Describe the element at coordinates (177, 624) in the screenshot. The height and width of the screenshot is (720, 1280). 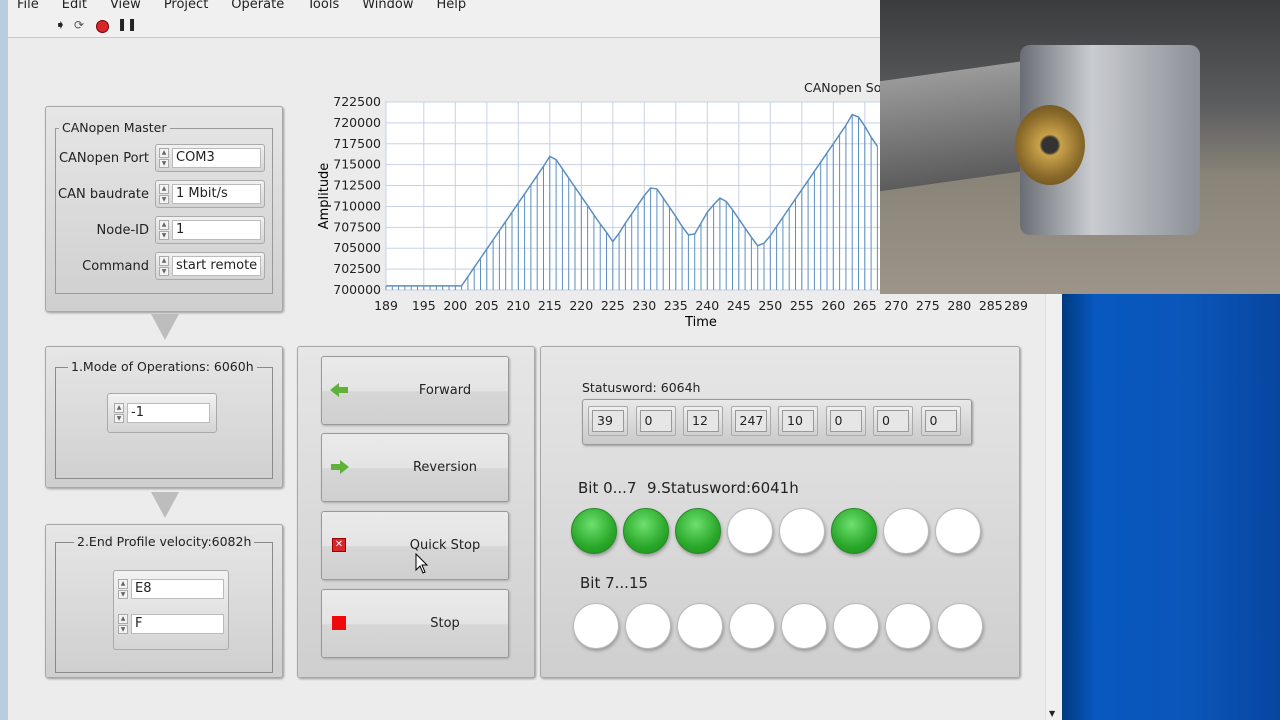
I see `velocity-input-2: F` at that location.